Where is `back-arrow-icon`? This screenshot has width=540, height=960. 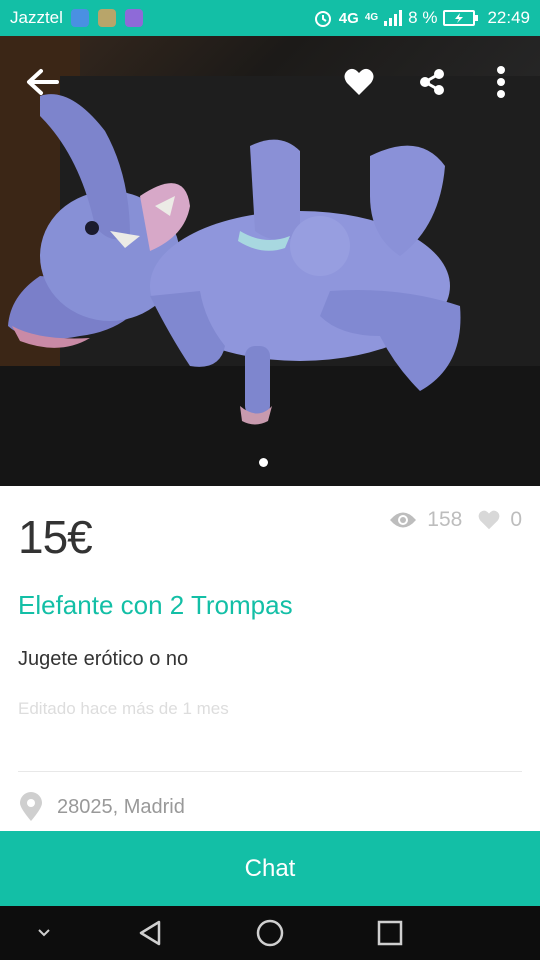
back-arrow-icon is located at coordinates (43, 82).